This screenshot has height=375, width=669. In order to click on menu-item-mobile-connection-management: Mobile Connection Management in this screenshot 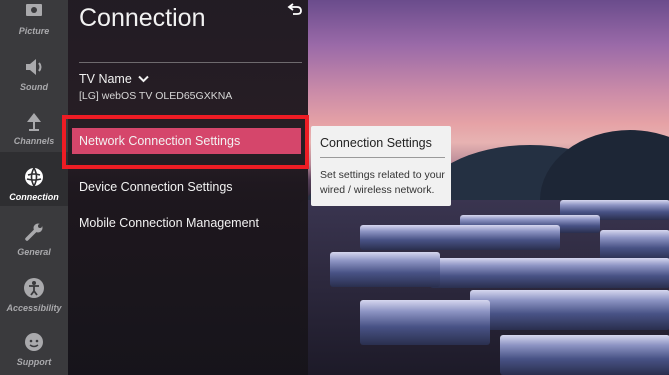, I will do `click(190, 223)`.